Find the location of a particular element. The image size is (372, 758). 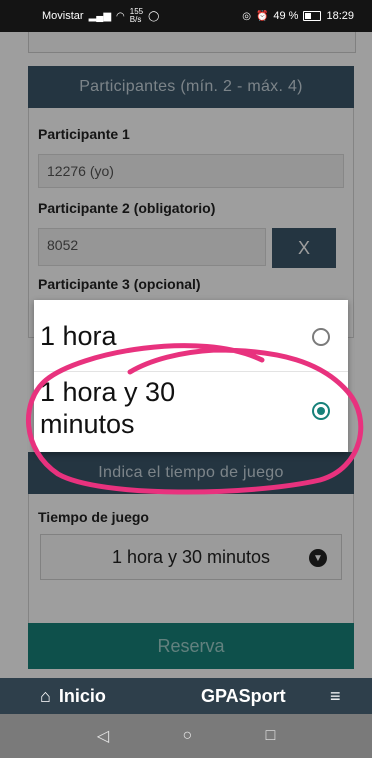

wifi-icon: ◠ is located at coordinates (120, 16).